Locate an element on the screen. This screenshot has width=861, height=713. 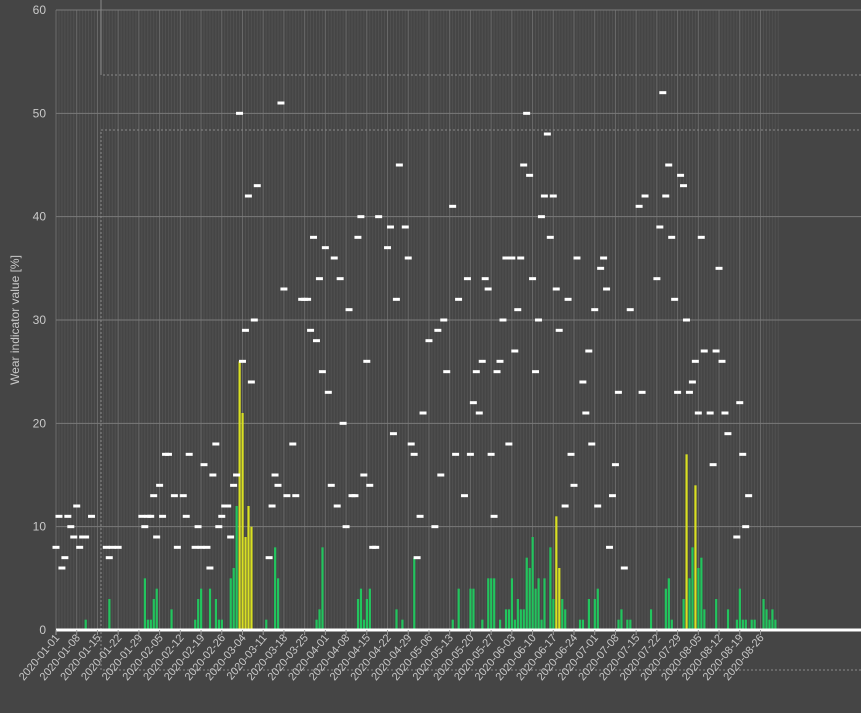
y-tick-label: 60 is located at coordinates (40, 10).